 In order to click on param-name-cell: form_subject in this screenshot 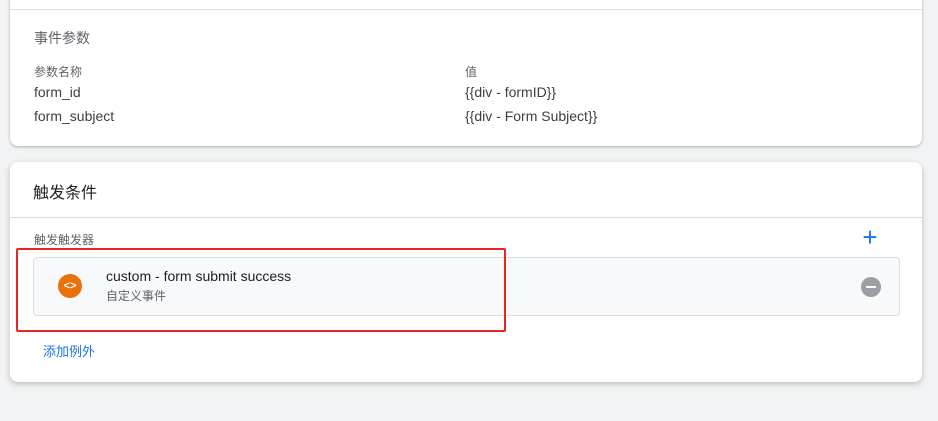, I will do `click(74, 116)`.